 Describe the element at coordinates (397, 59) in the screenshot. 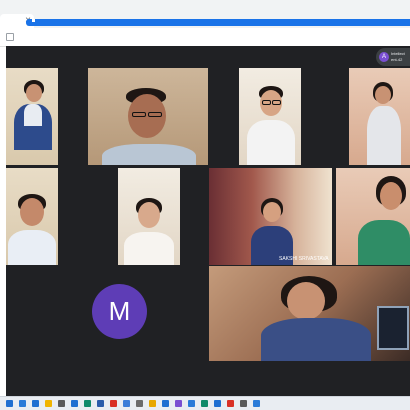

I see `participant-pill-line2: ent-42` at that location.